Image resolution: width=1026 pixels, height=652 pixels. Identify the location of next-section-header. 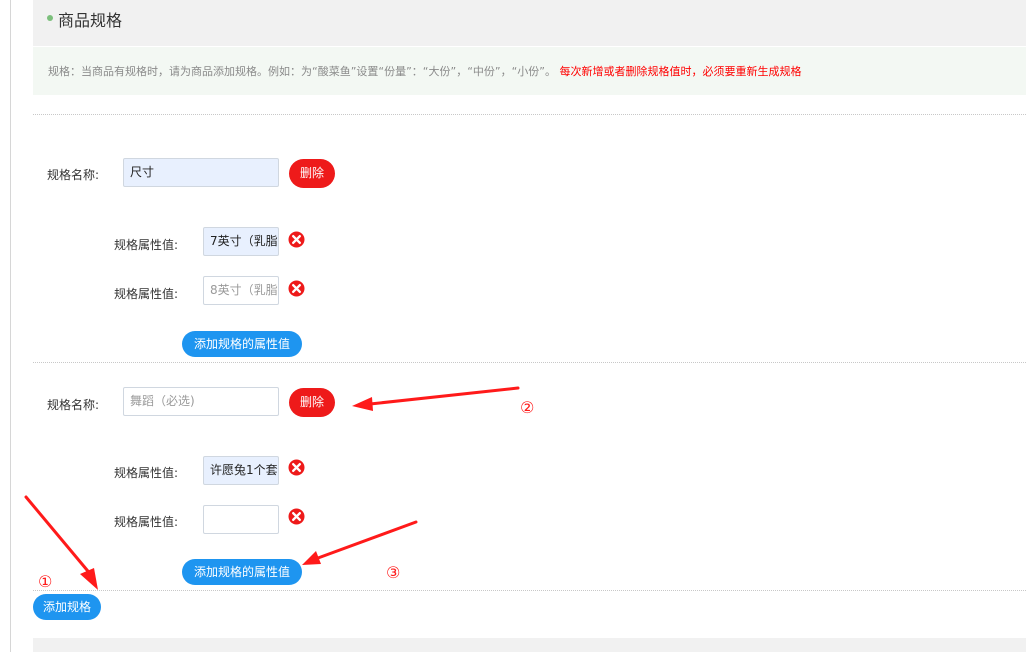
(529, 645).